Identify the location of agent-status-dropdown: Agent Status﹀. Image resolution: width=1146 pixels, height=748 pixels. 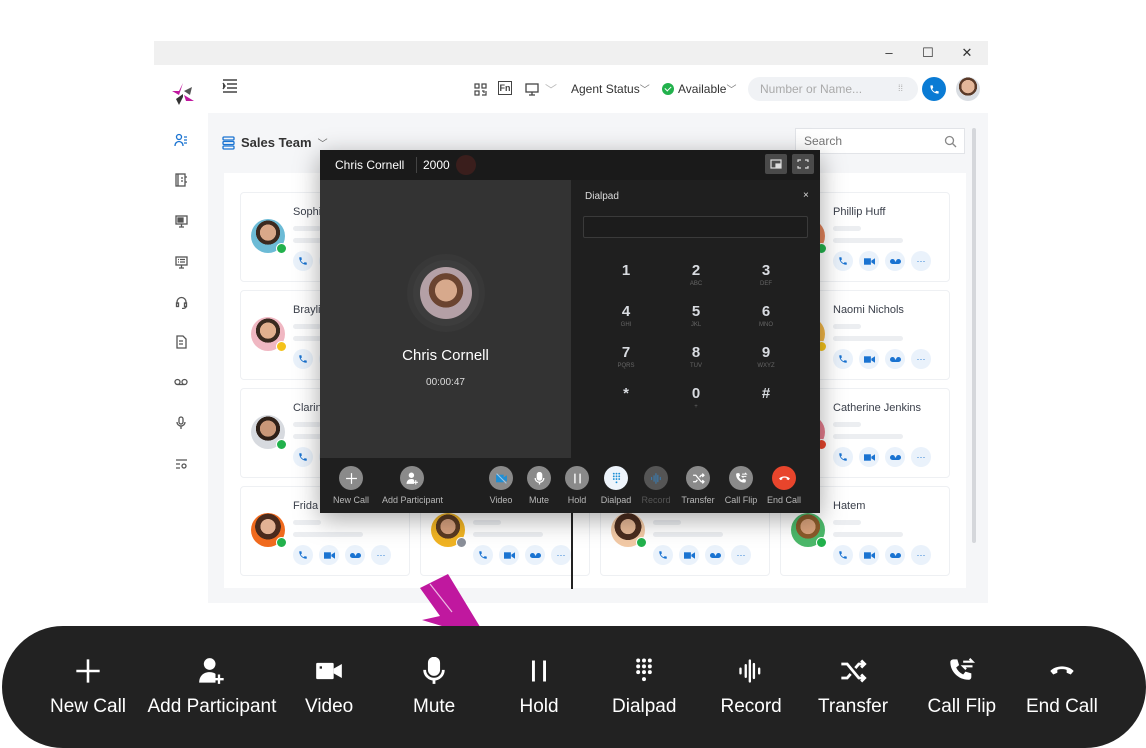
(610, 88).